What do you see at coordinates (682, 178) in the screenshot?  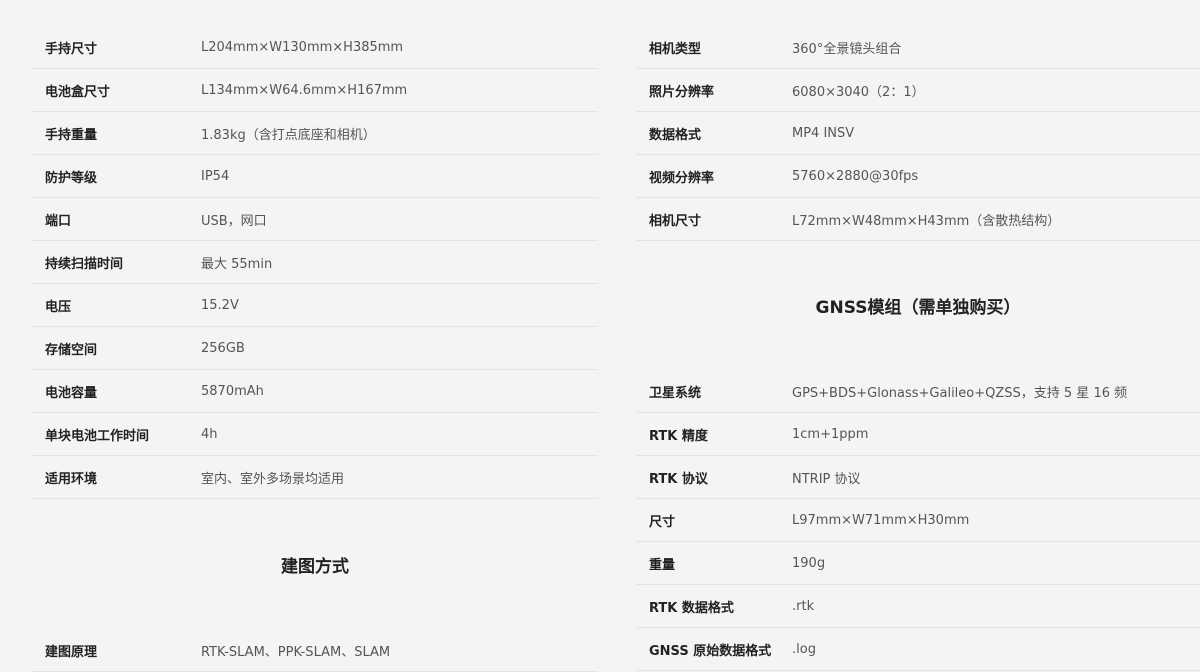 I see `spec-label: 视频分辨率` at bounding box center [682, 178].